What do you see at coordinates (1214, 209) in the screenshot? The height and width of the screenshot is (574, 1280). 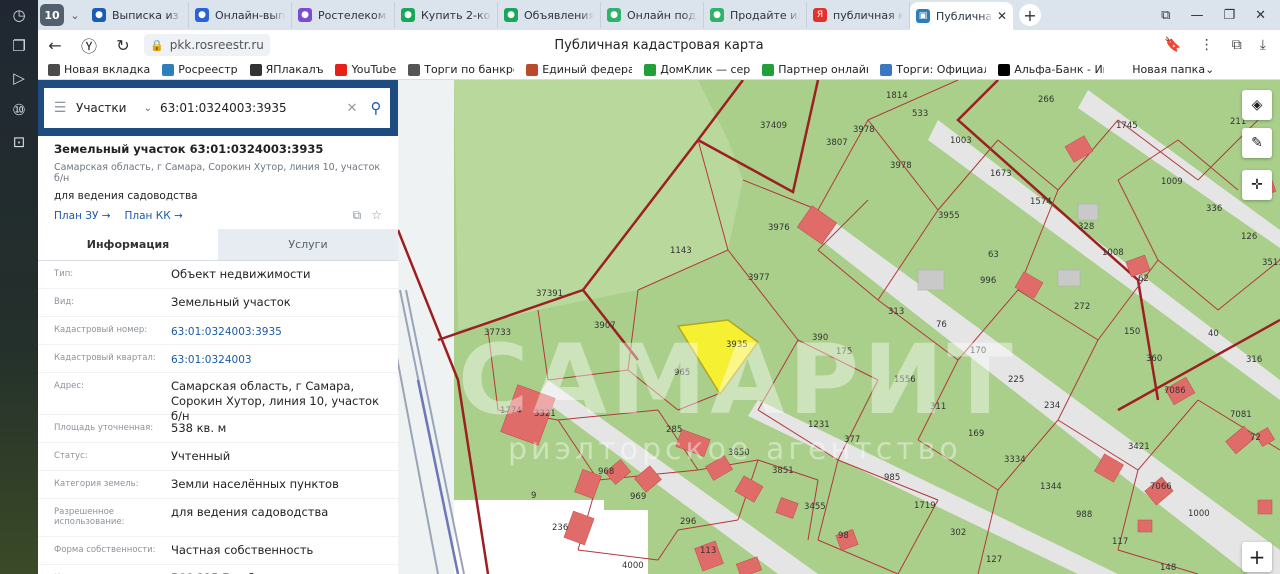 I see `parcel-label: 336` at bounding box center [1214, 209].